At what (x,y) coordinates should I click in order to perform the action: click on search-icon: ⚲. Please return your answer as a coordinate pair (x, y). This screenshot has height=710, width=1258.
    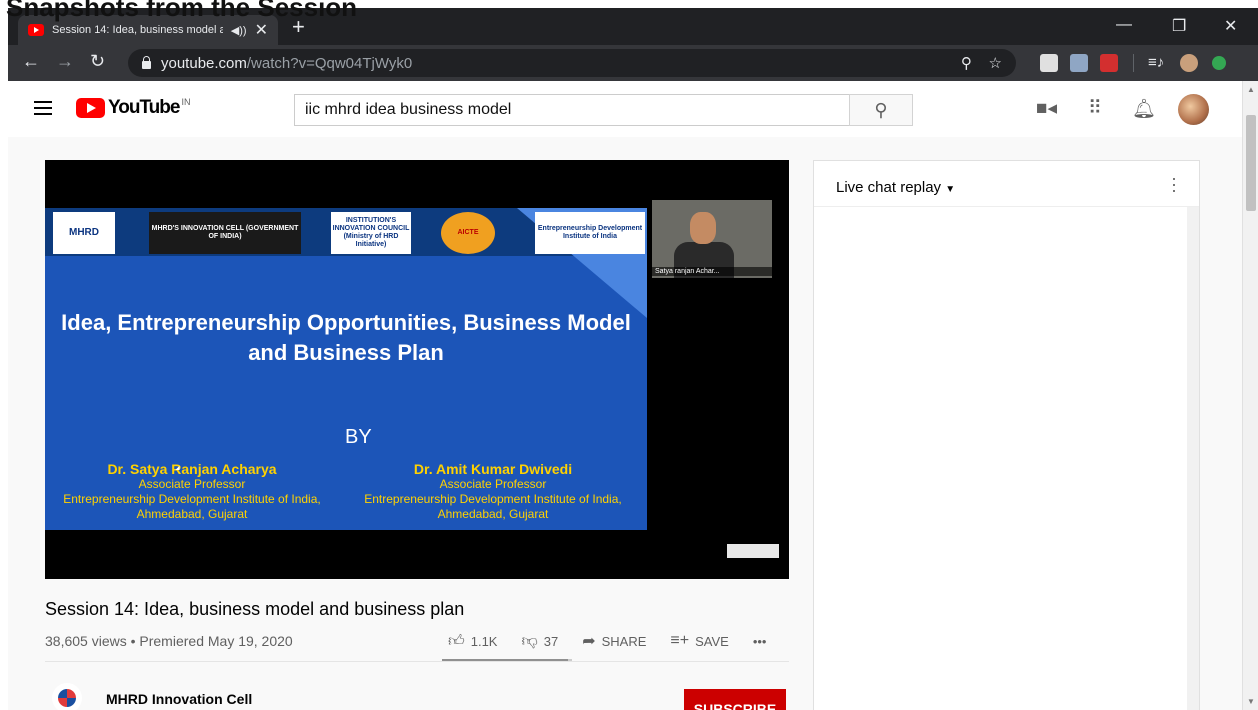
    Looking at the image, I should click on (881, 109).